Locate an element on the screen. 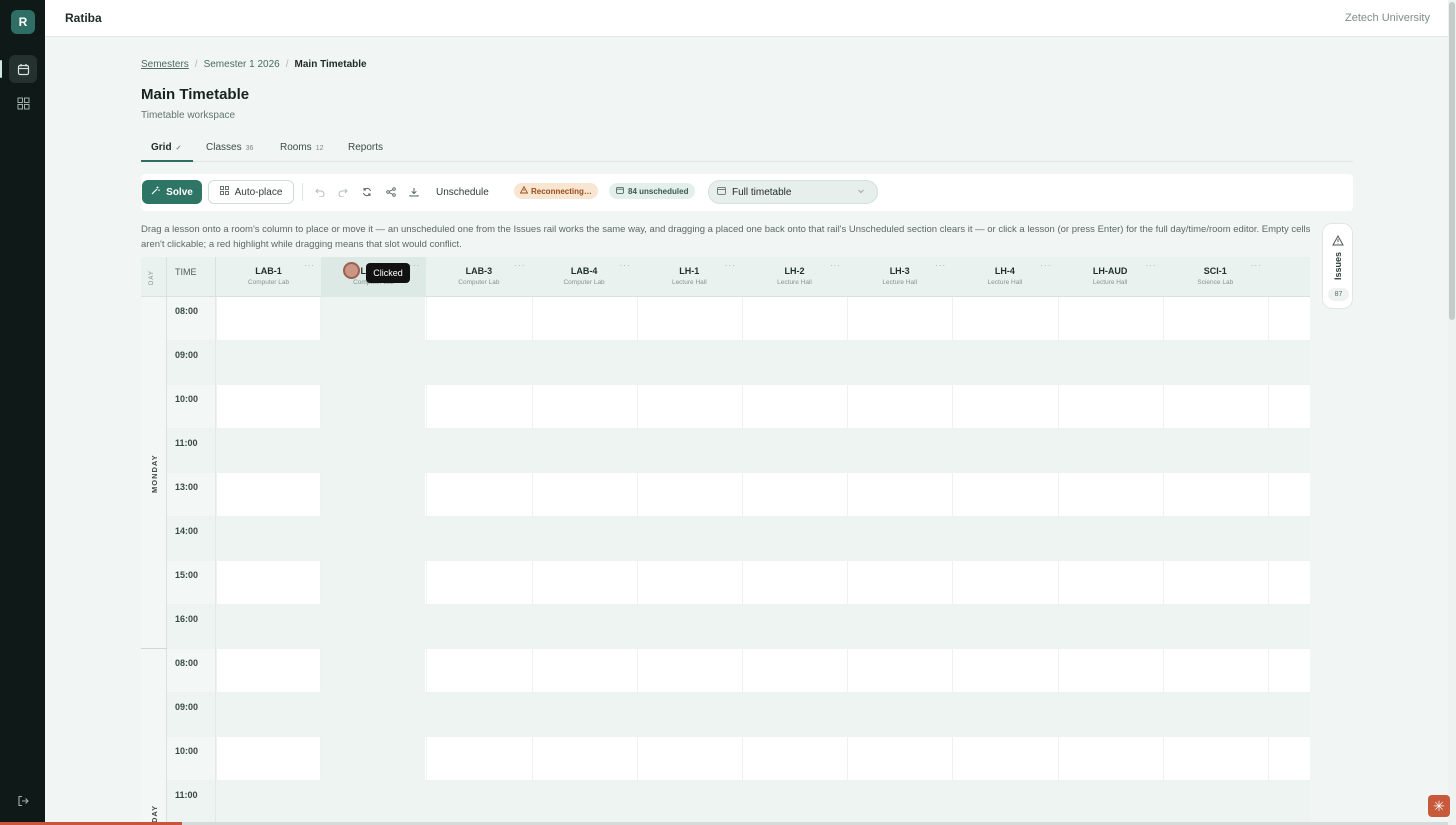  assistant-launcher-icon: ✳ is located at coordinates (1439, 806).